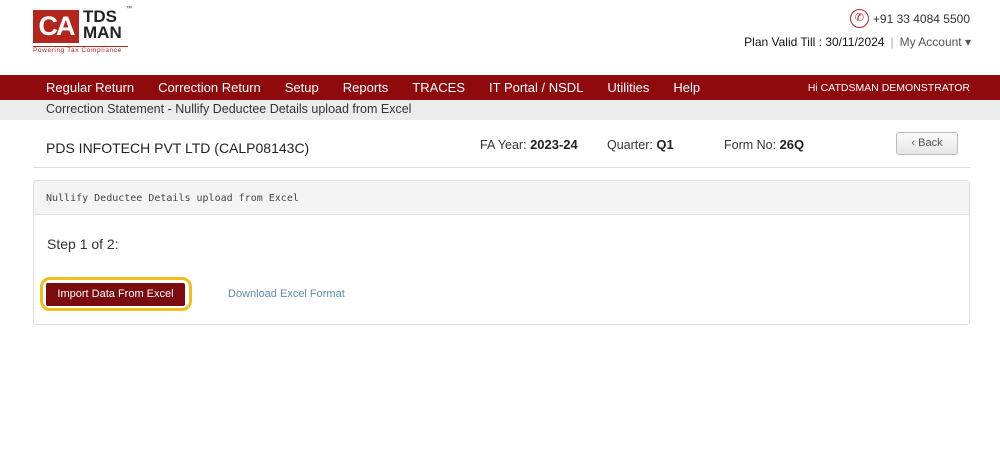  I want to click on nav-correction-return: Correction Return, so click(209, 87).